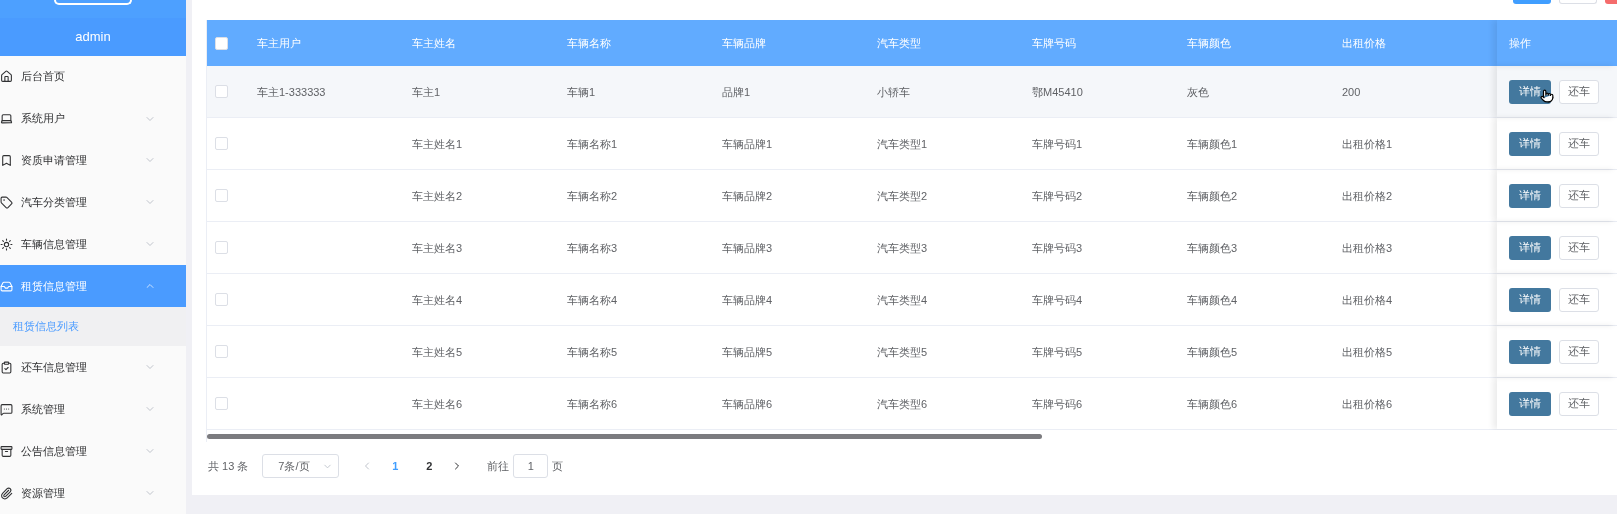 This screenshot has width=1617, height=514. I want to click on table-cell: 车牌号码6, so click(1057, 403).